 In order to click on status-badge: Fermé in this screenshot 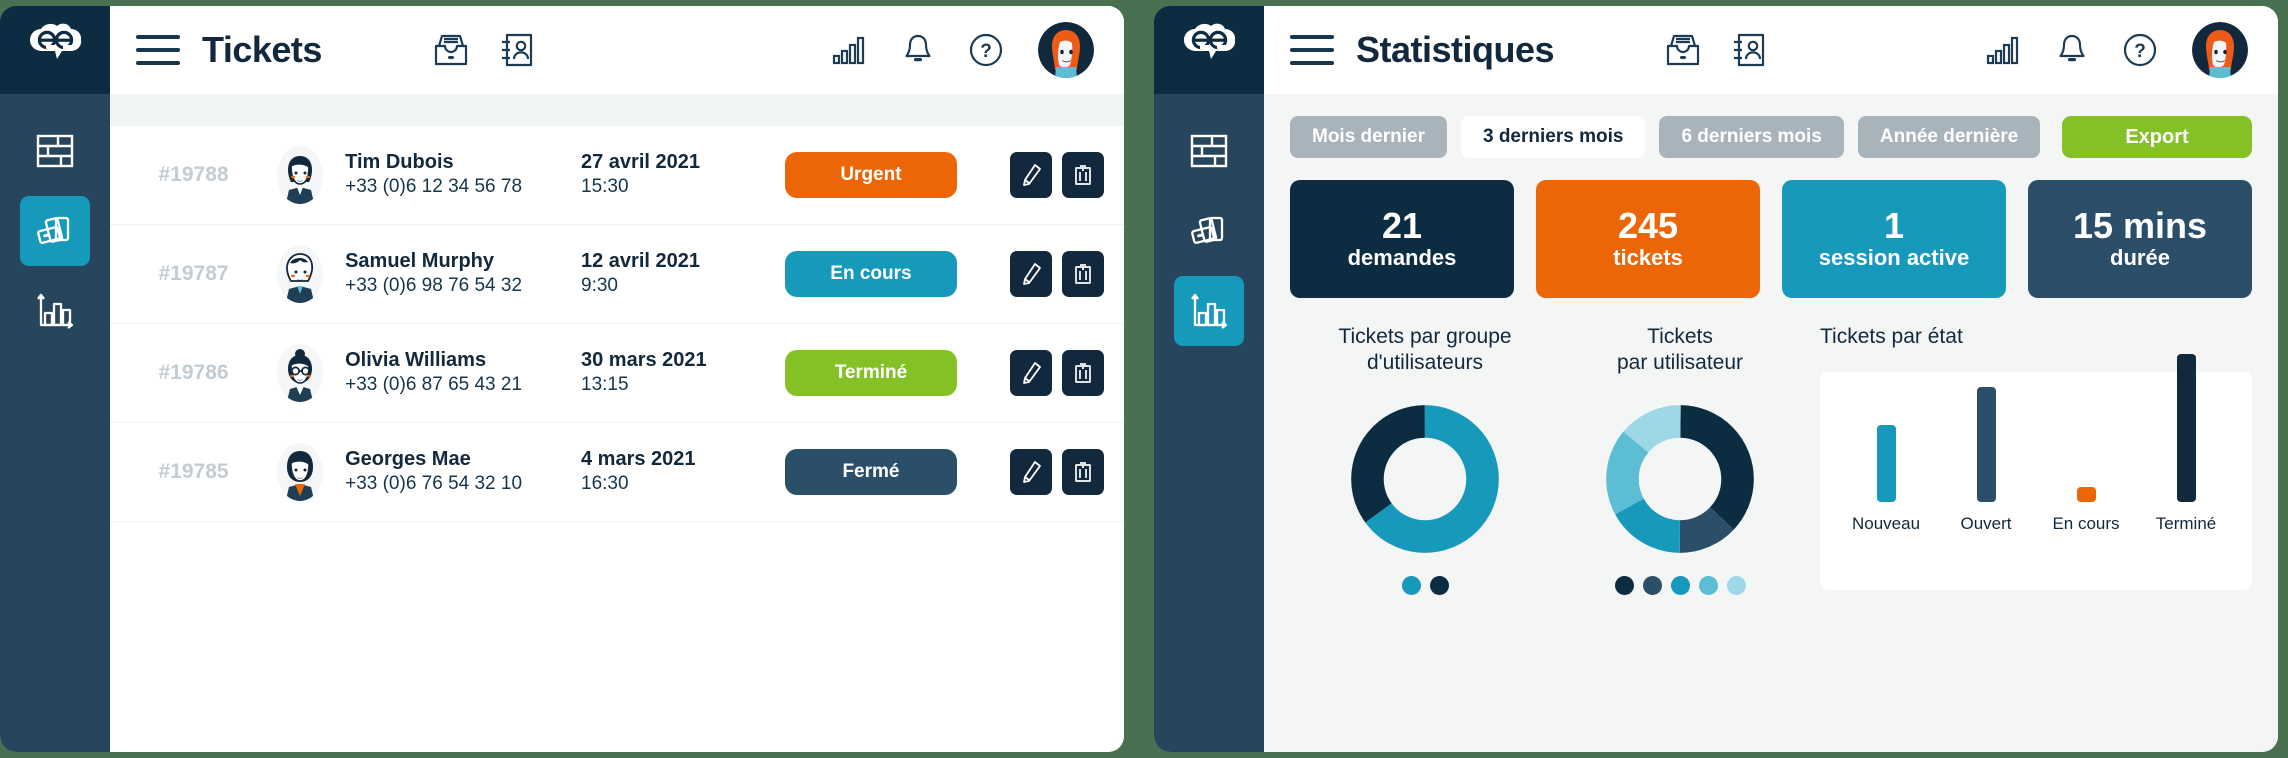, I will do `click(870, 472)`.